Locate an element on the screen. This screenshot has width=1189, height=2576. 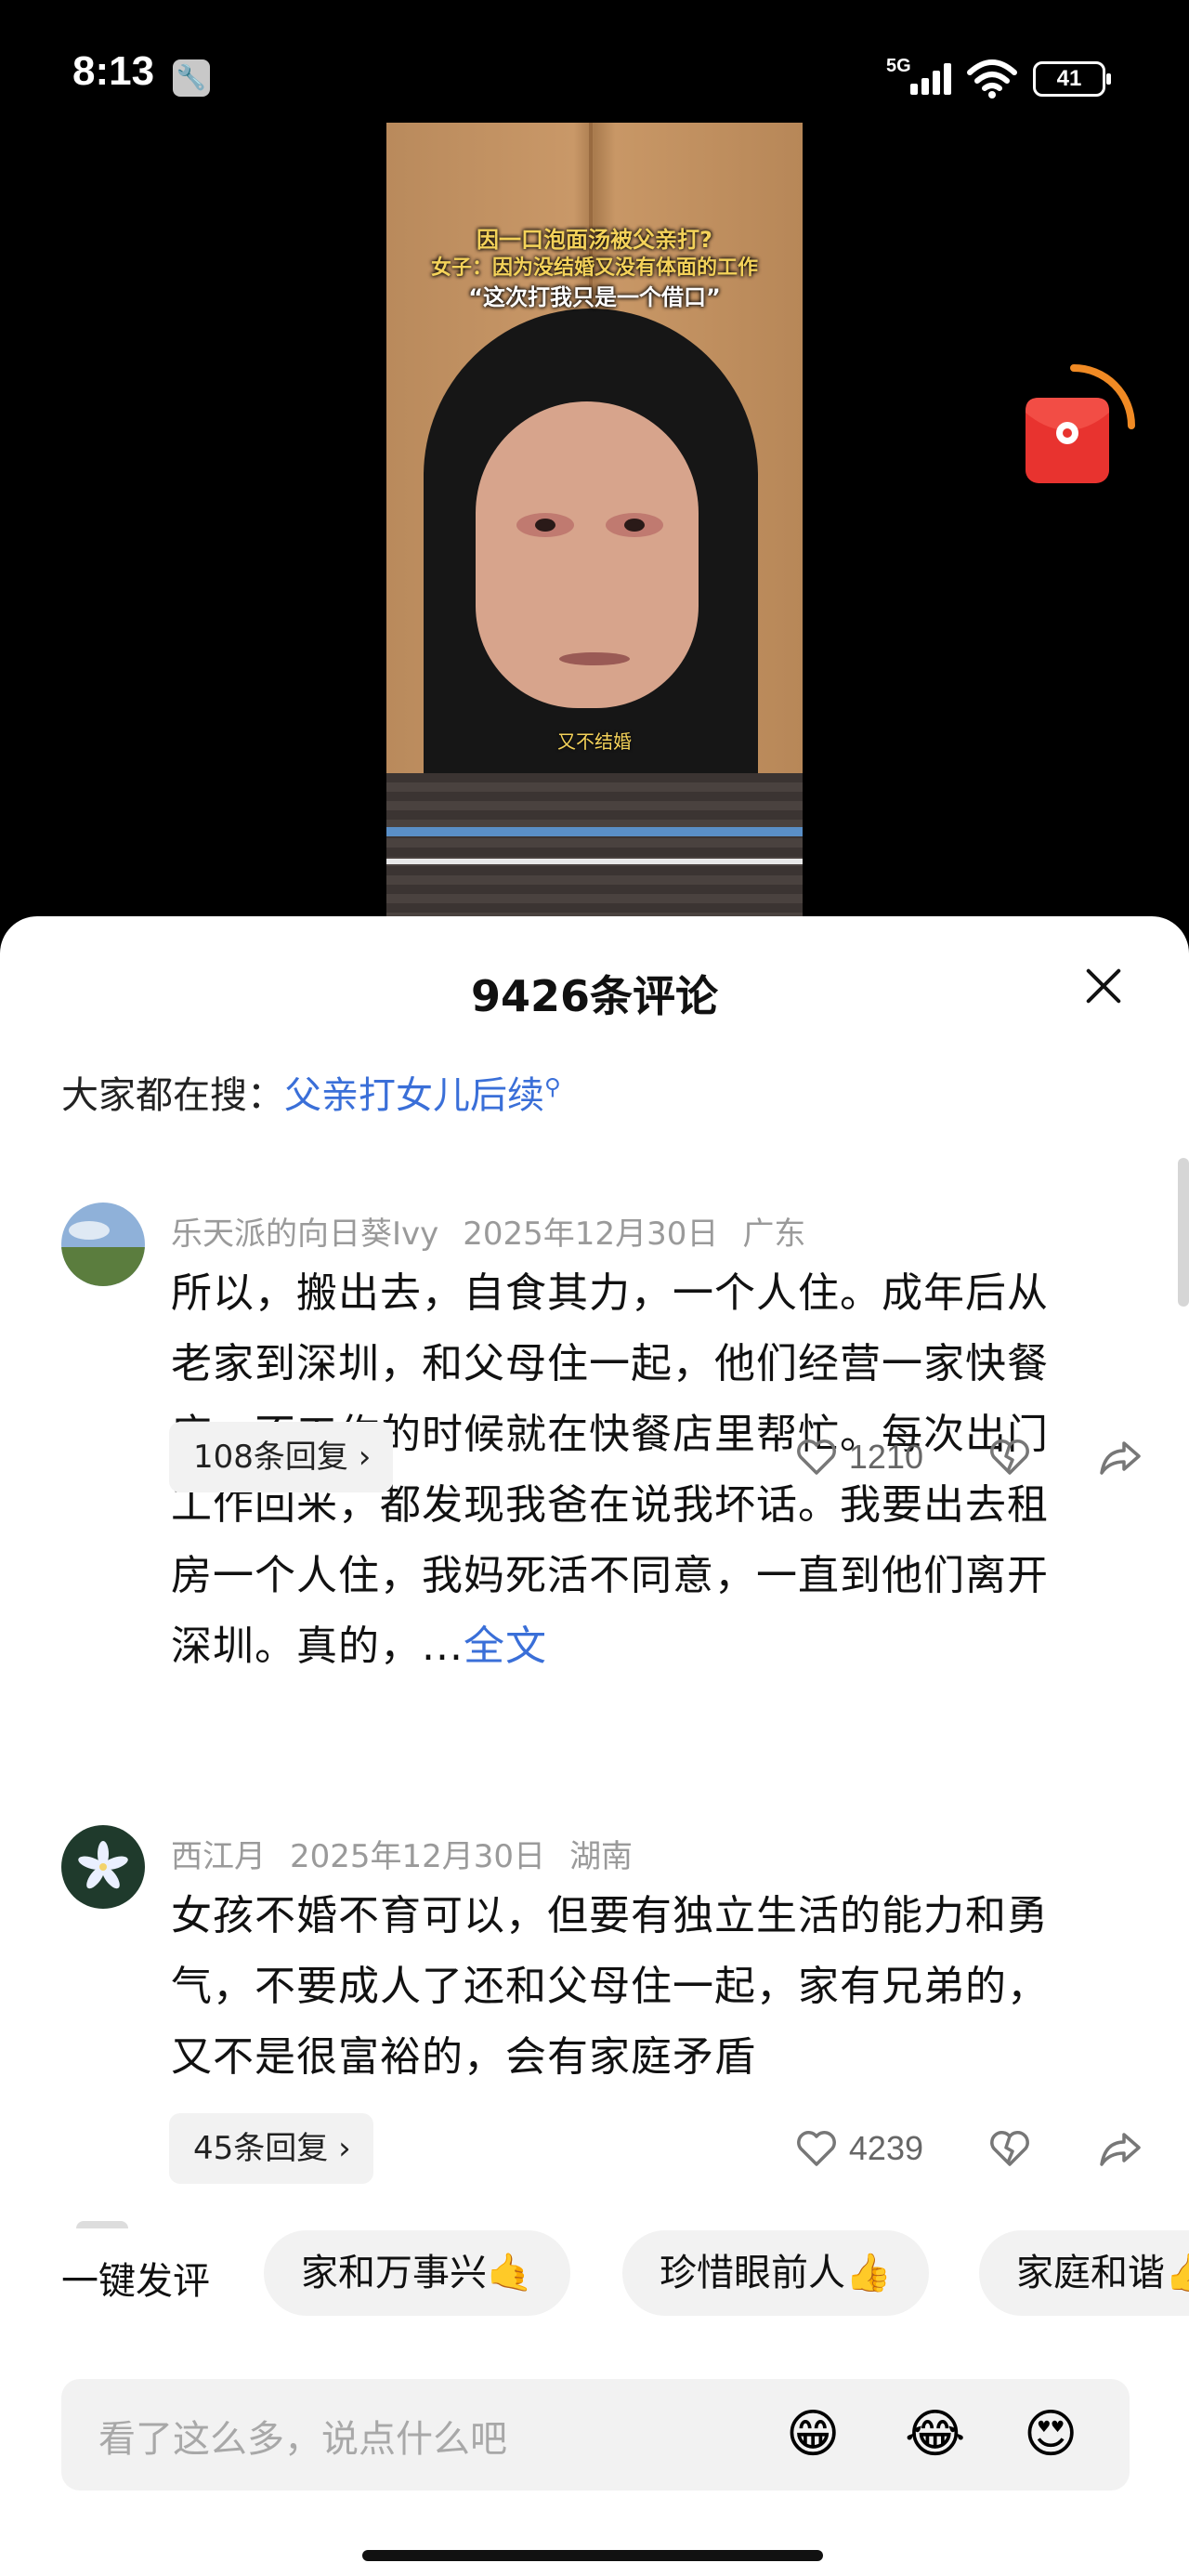
grin-emoji-icon: 😁 is located at coordinates (813, 2434).